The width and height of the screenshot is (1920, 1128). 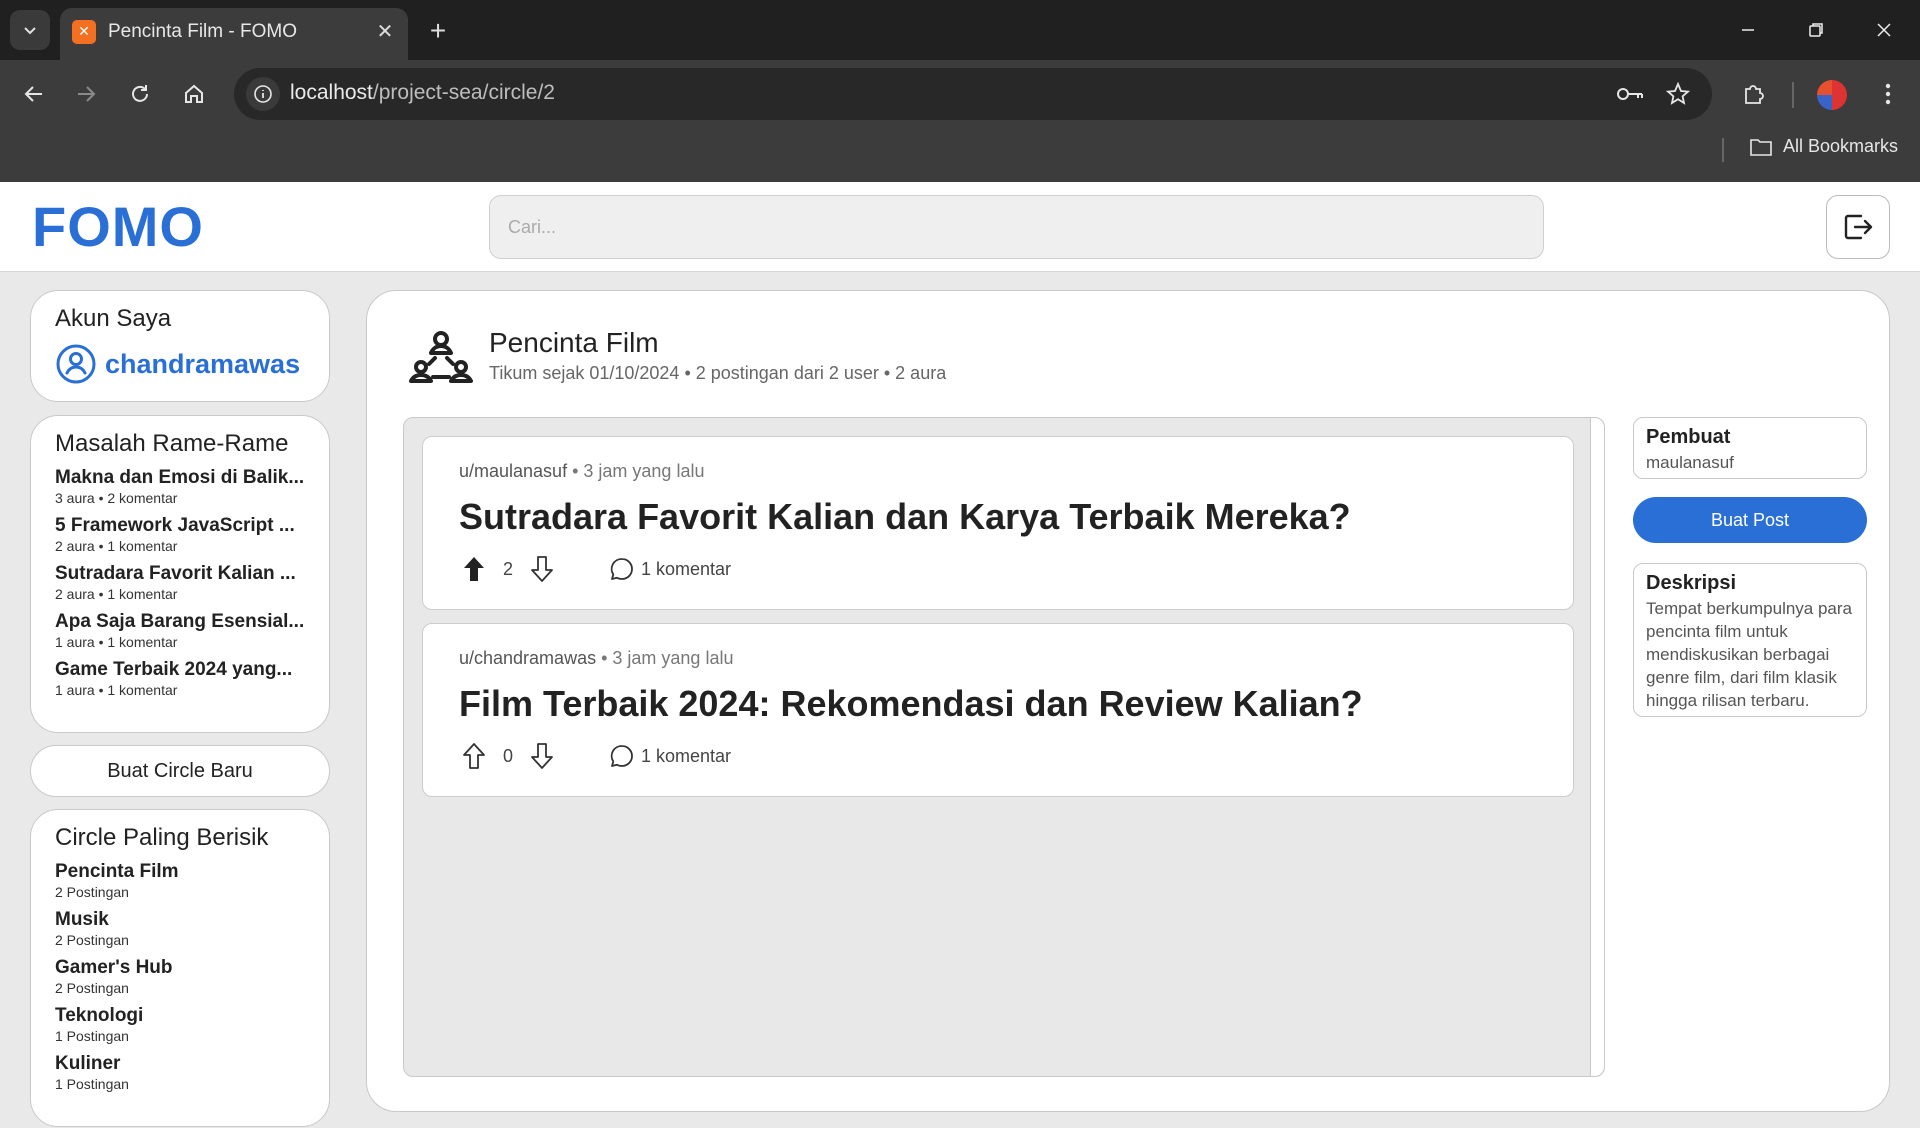 I want to click on vote-count: 2, so click(x=507, y=568).